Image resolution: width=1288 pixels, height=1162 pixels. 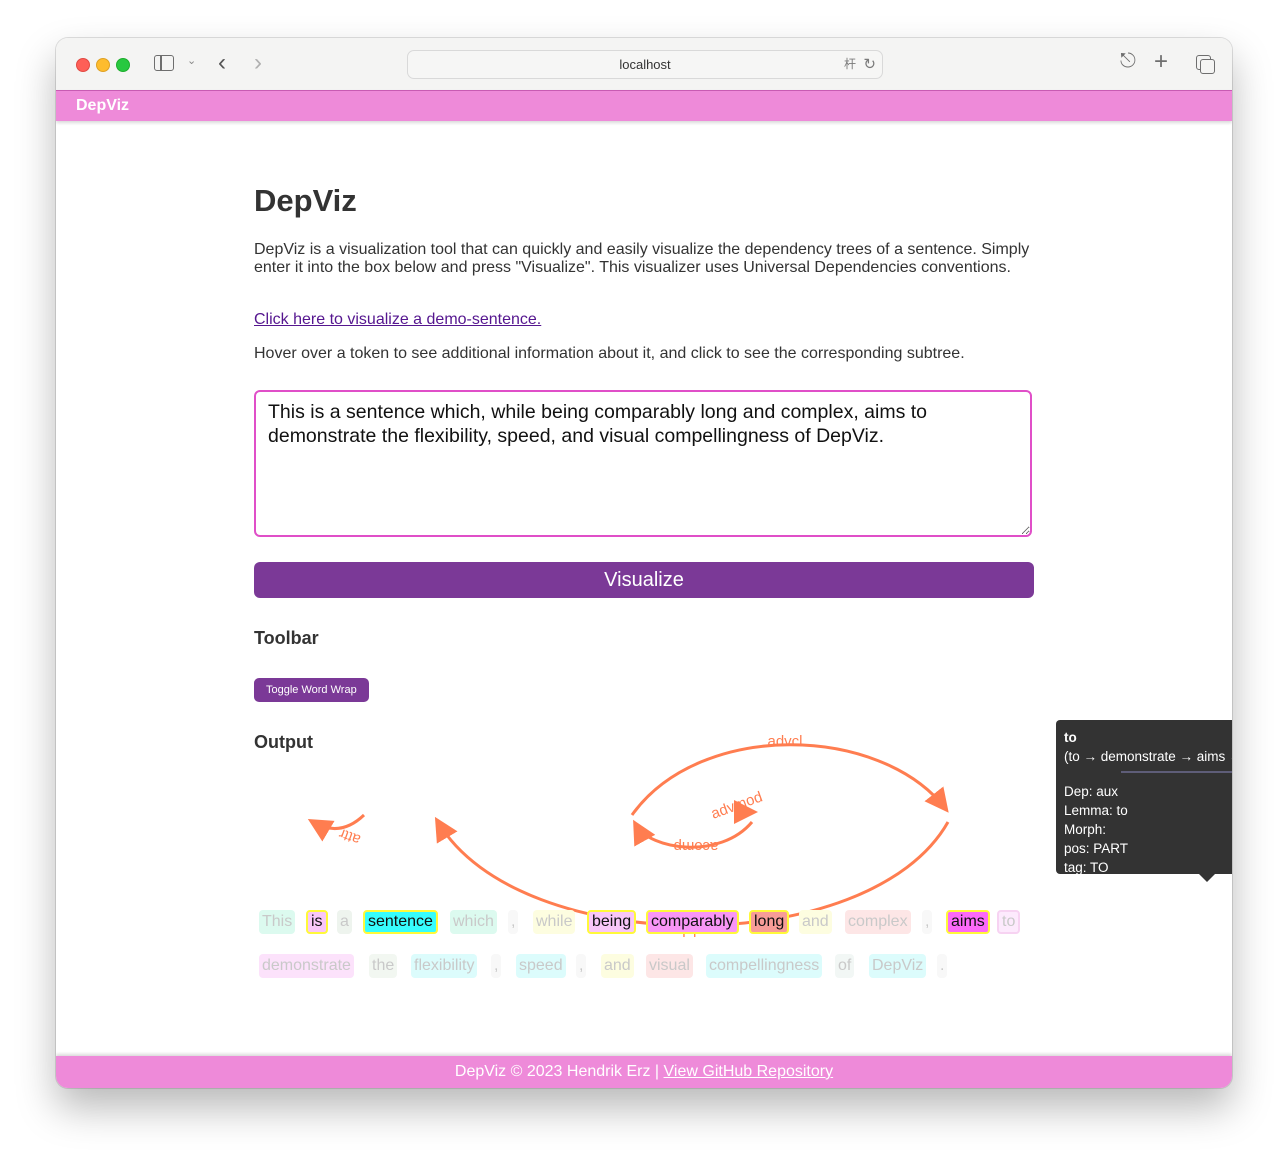 What do you see at coordinates (942, 966) in the screenshot?
I see `token-punctuation: .` at bounding box center [942, 966].